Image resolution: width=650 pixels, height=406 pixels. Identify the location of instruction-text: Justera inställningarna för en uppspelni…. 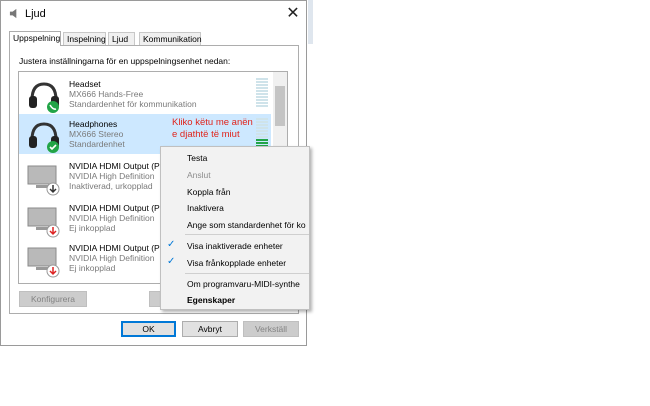
(125, 61).